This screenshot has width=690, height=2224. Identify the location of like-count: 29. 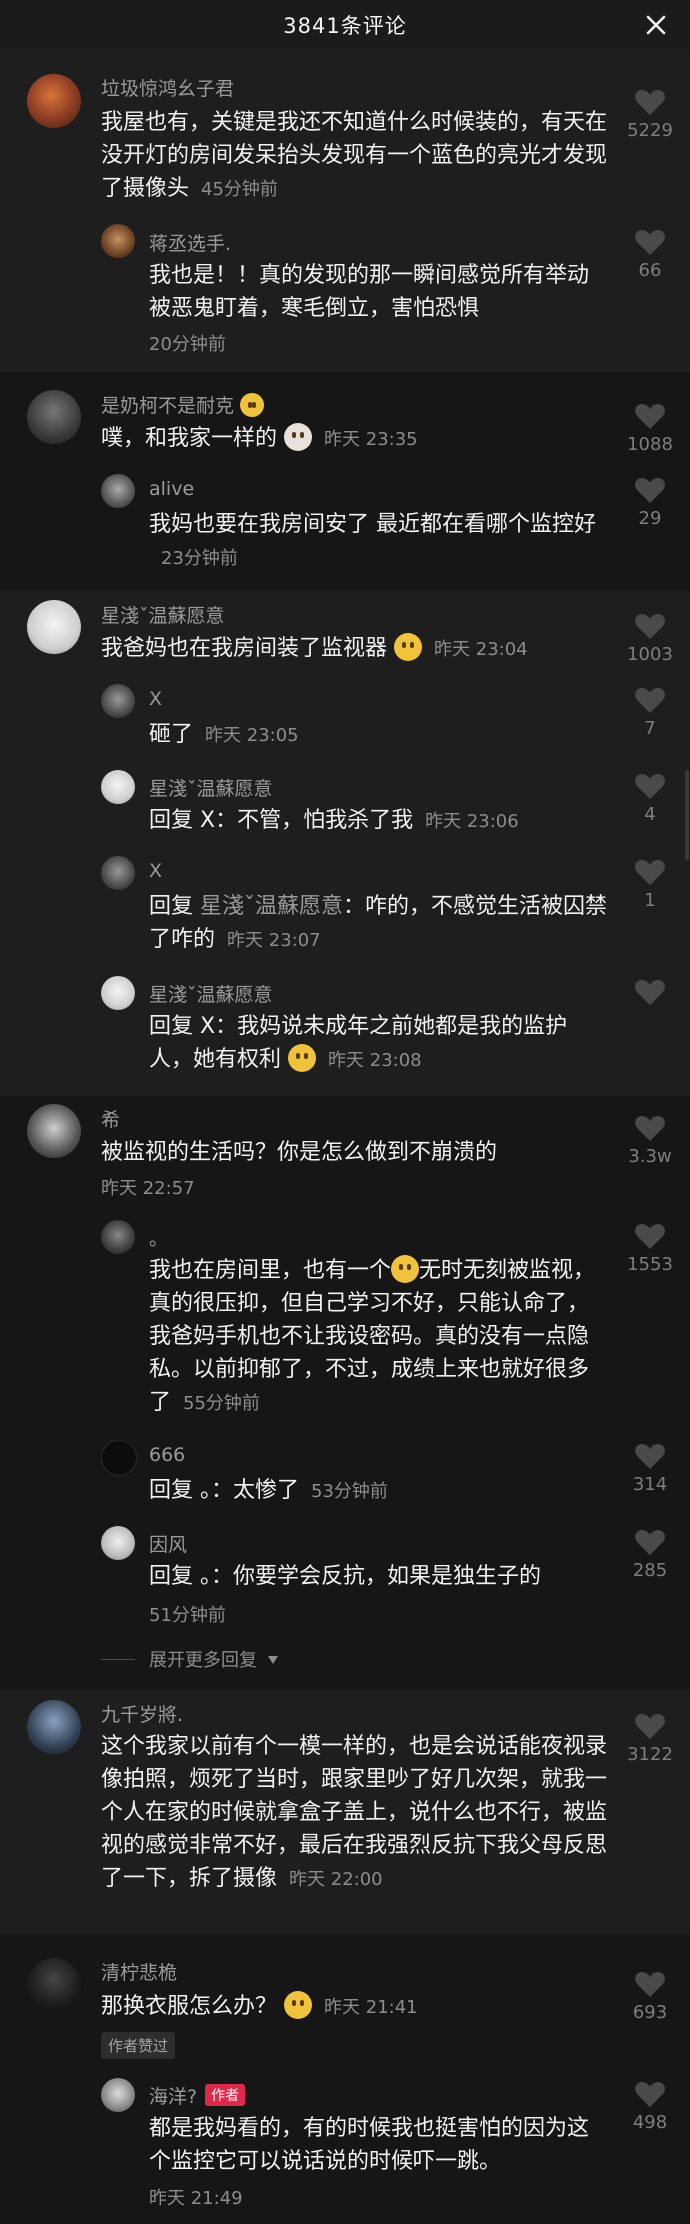
(650, 518).